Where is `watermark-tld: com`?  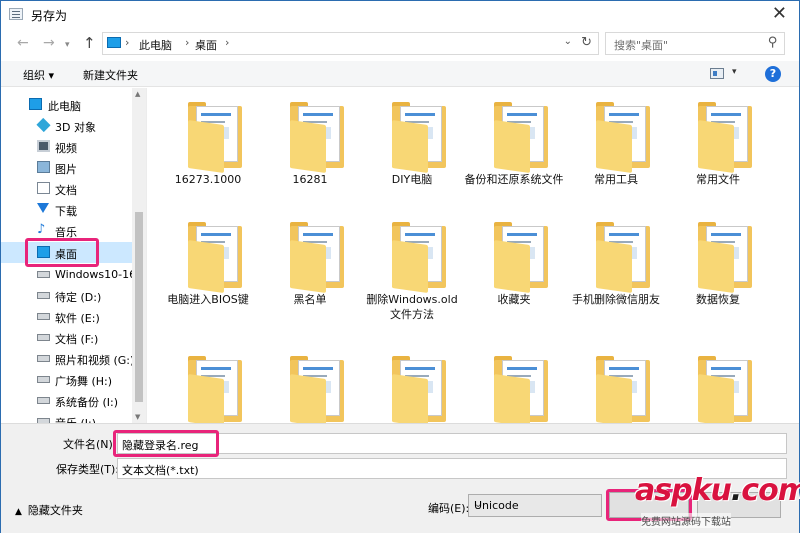
watermark-tld: com is located at coordinates (770, 490).